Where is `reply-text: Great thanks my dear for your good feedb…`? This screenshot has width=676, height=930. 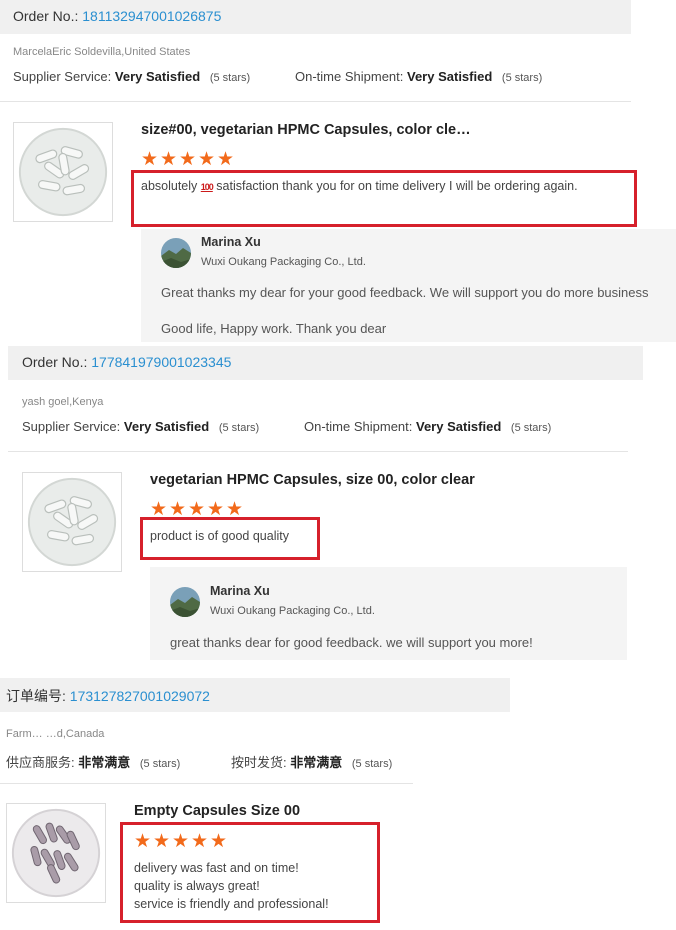 reply-text: Great thanks my dear for your good feedb… is located at coordinates (405, 292).